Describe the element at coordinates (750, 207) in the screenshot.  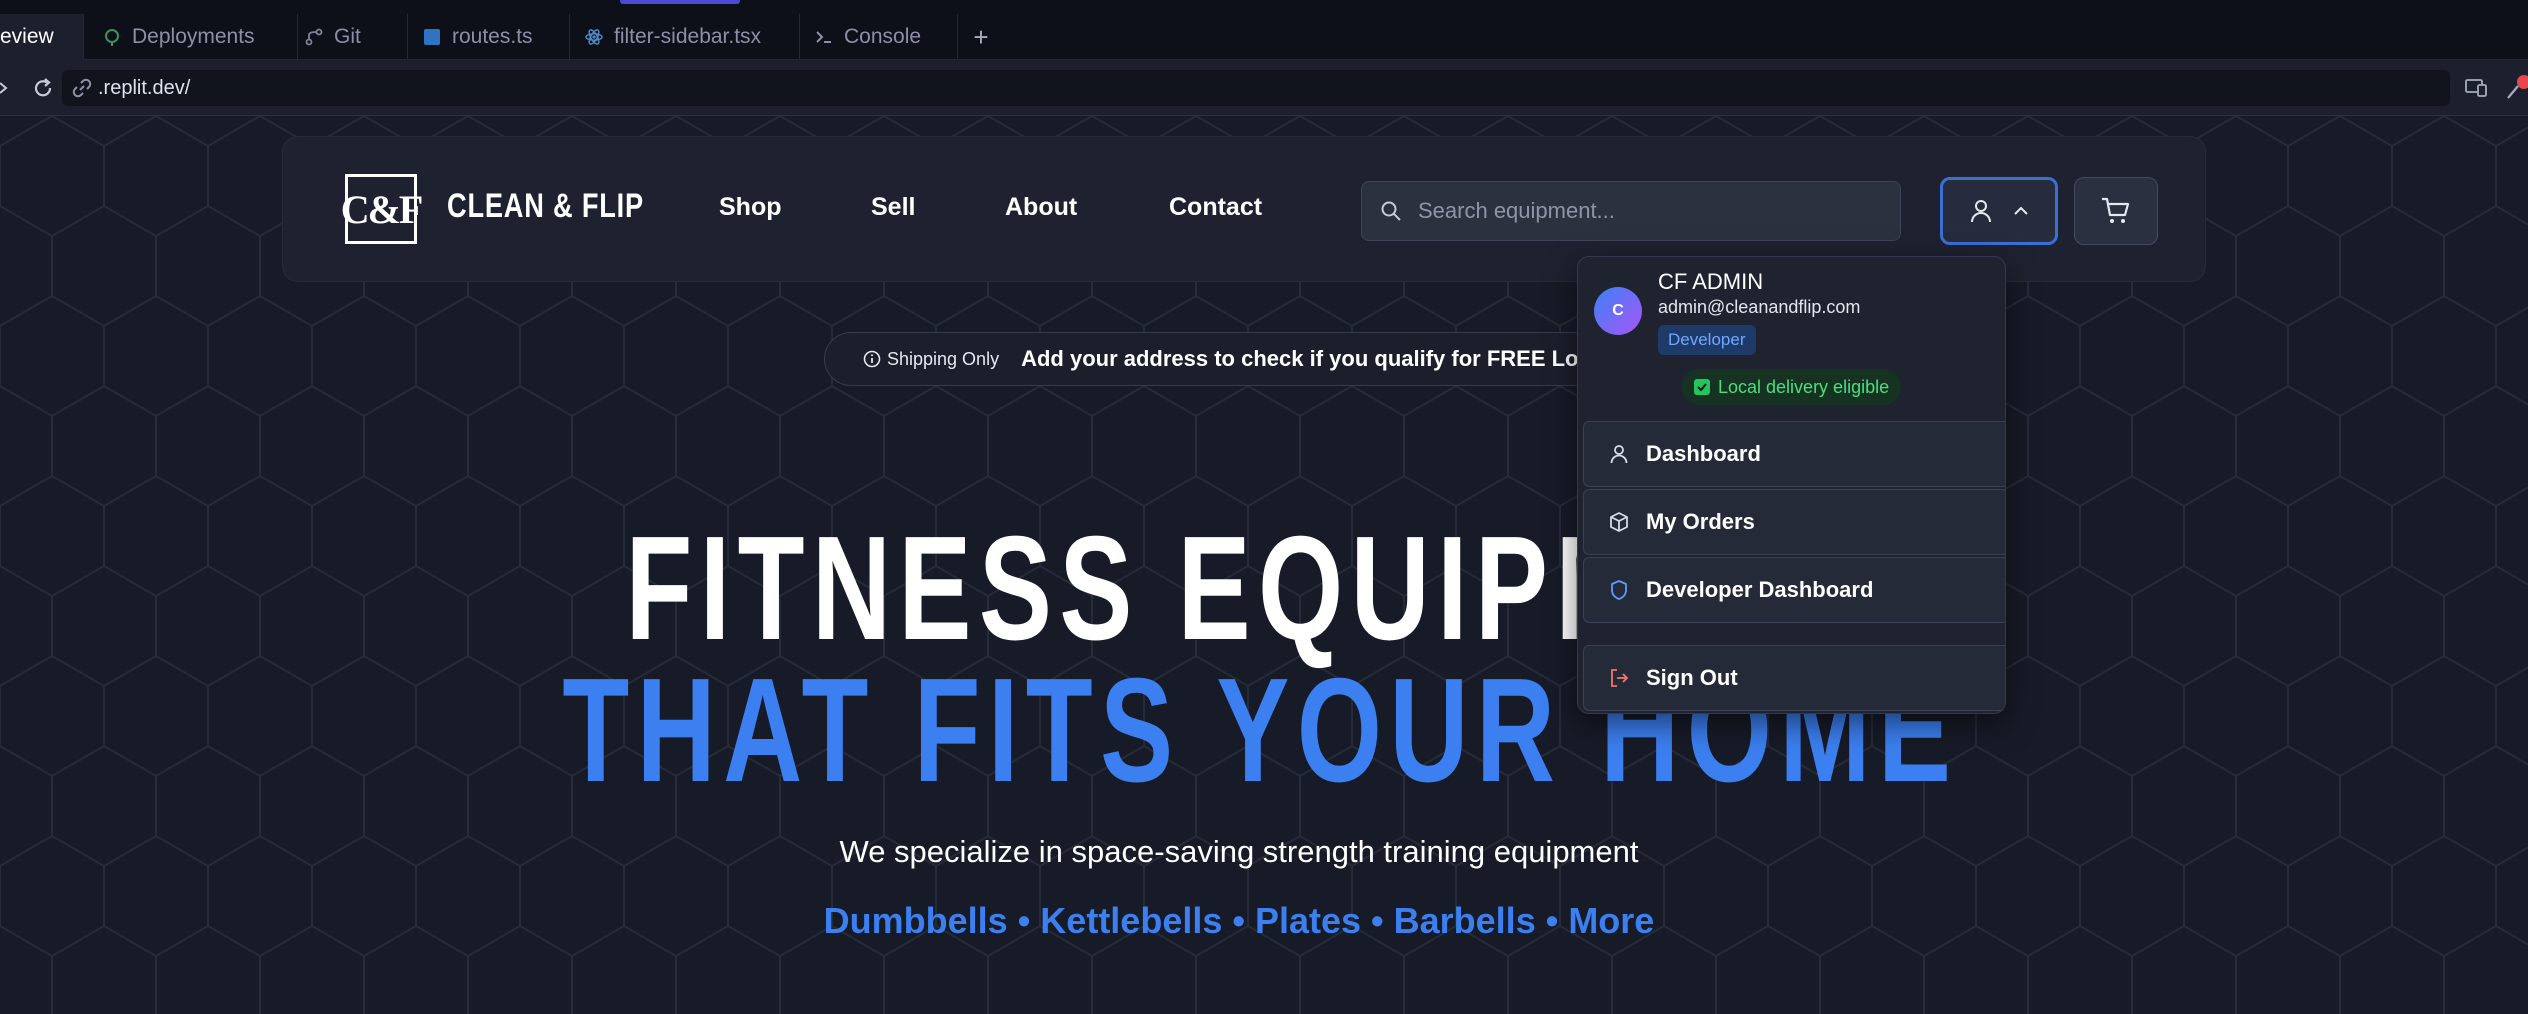
I see `nav-shop: Shop` at that location.